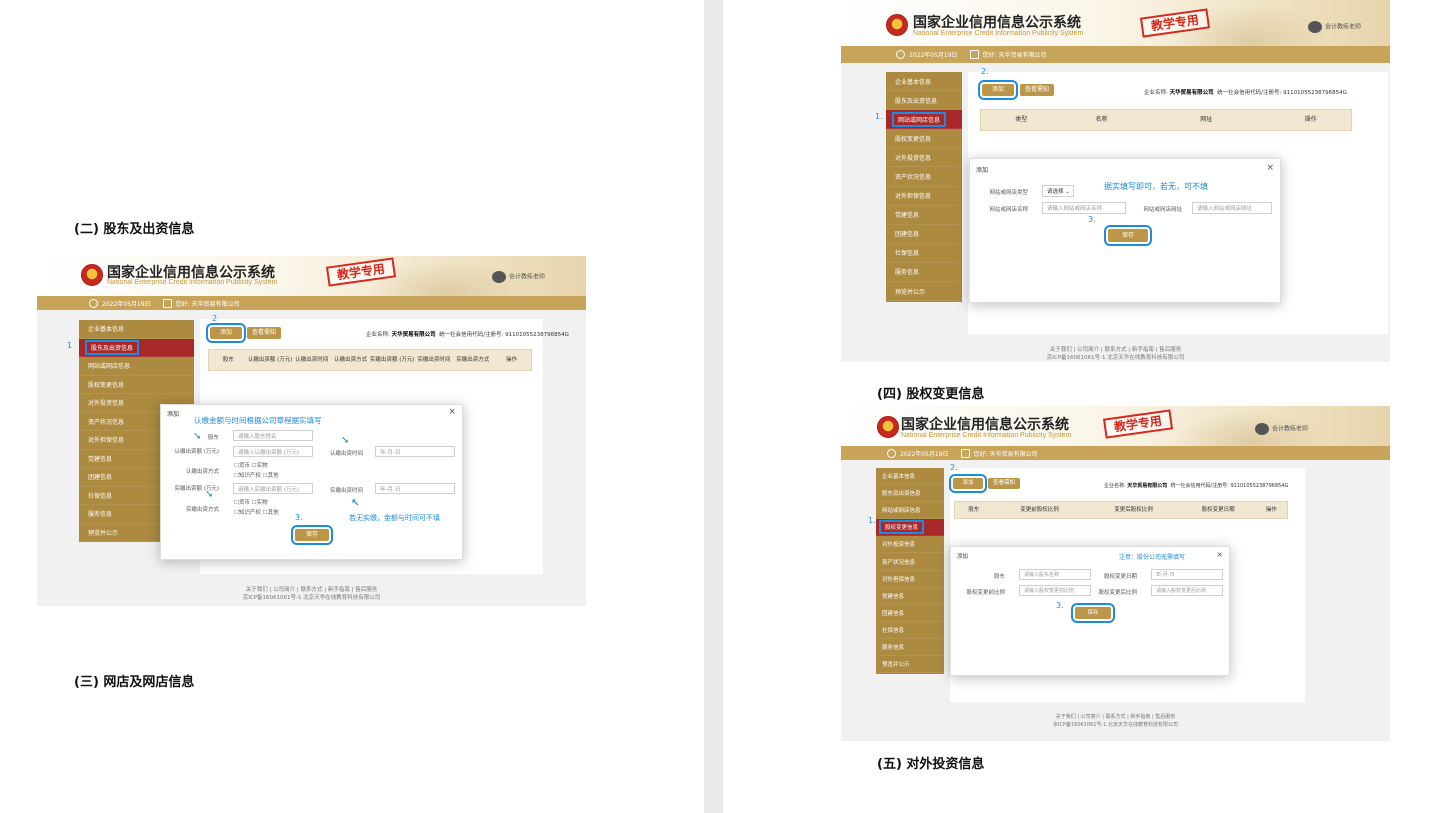 The height and width of the screenshot is (813, 1440). What do you see at coordinates (1162, 210) in the screenshot?
I see `label-website-url: 网站或网店网址` at bounding box center [1162, 210].